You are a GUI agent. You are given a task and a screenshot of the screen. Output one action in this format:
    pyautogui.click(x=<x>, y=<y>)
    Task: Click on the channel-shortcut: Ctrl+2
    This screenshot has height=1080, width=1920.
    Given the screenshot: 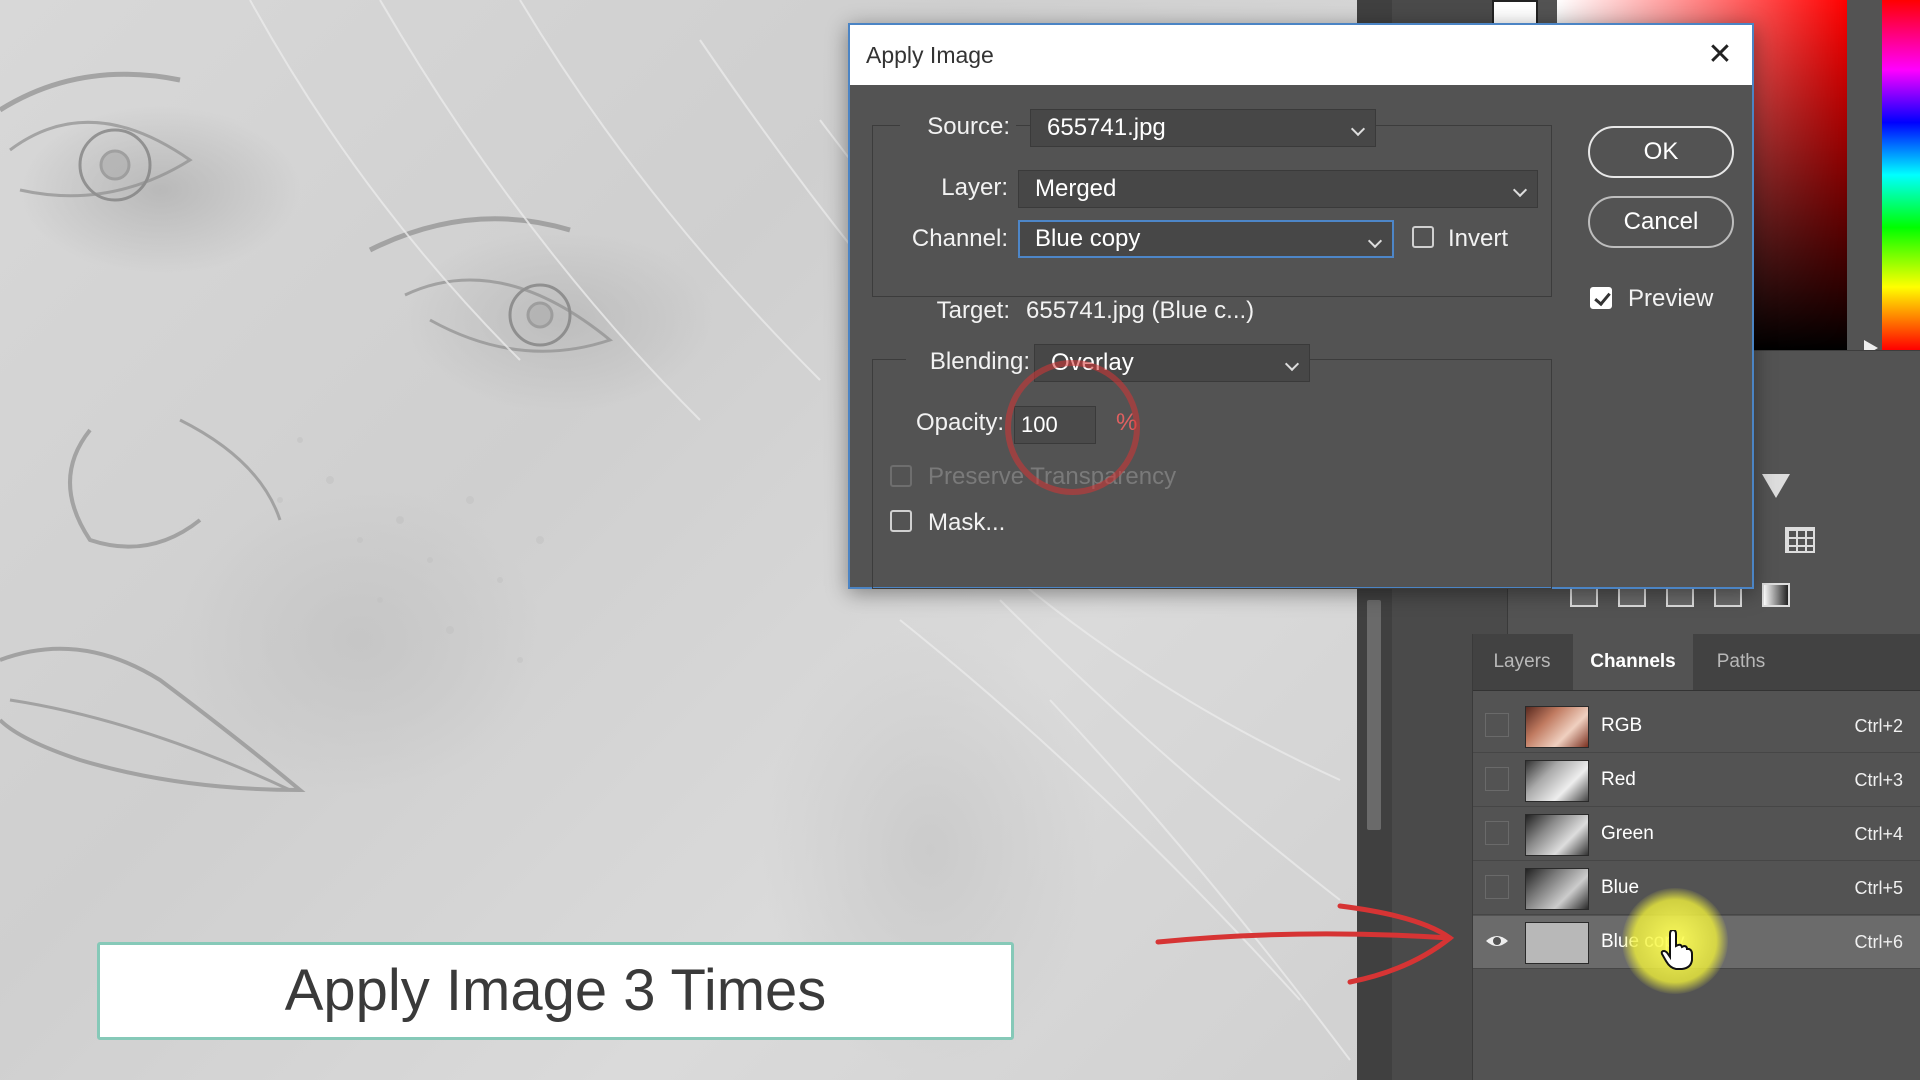 What is the action you would take?
    pyautogui.click(x=1878, y=726)
    